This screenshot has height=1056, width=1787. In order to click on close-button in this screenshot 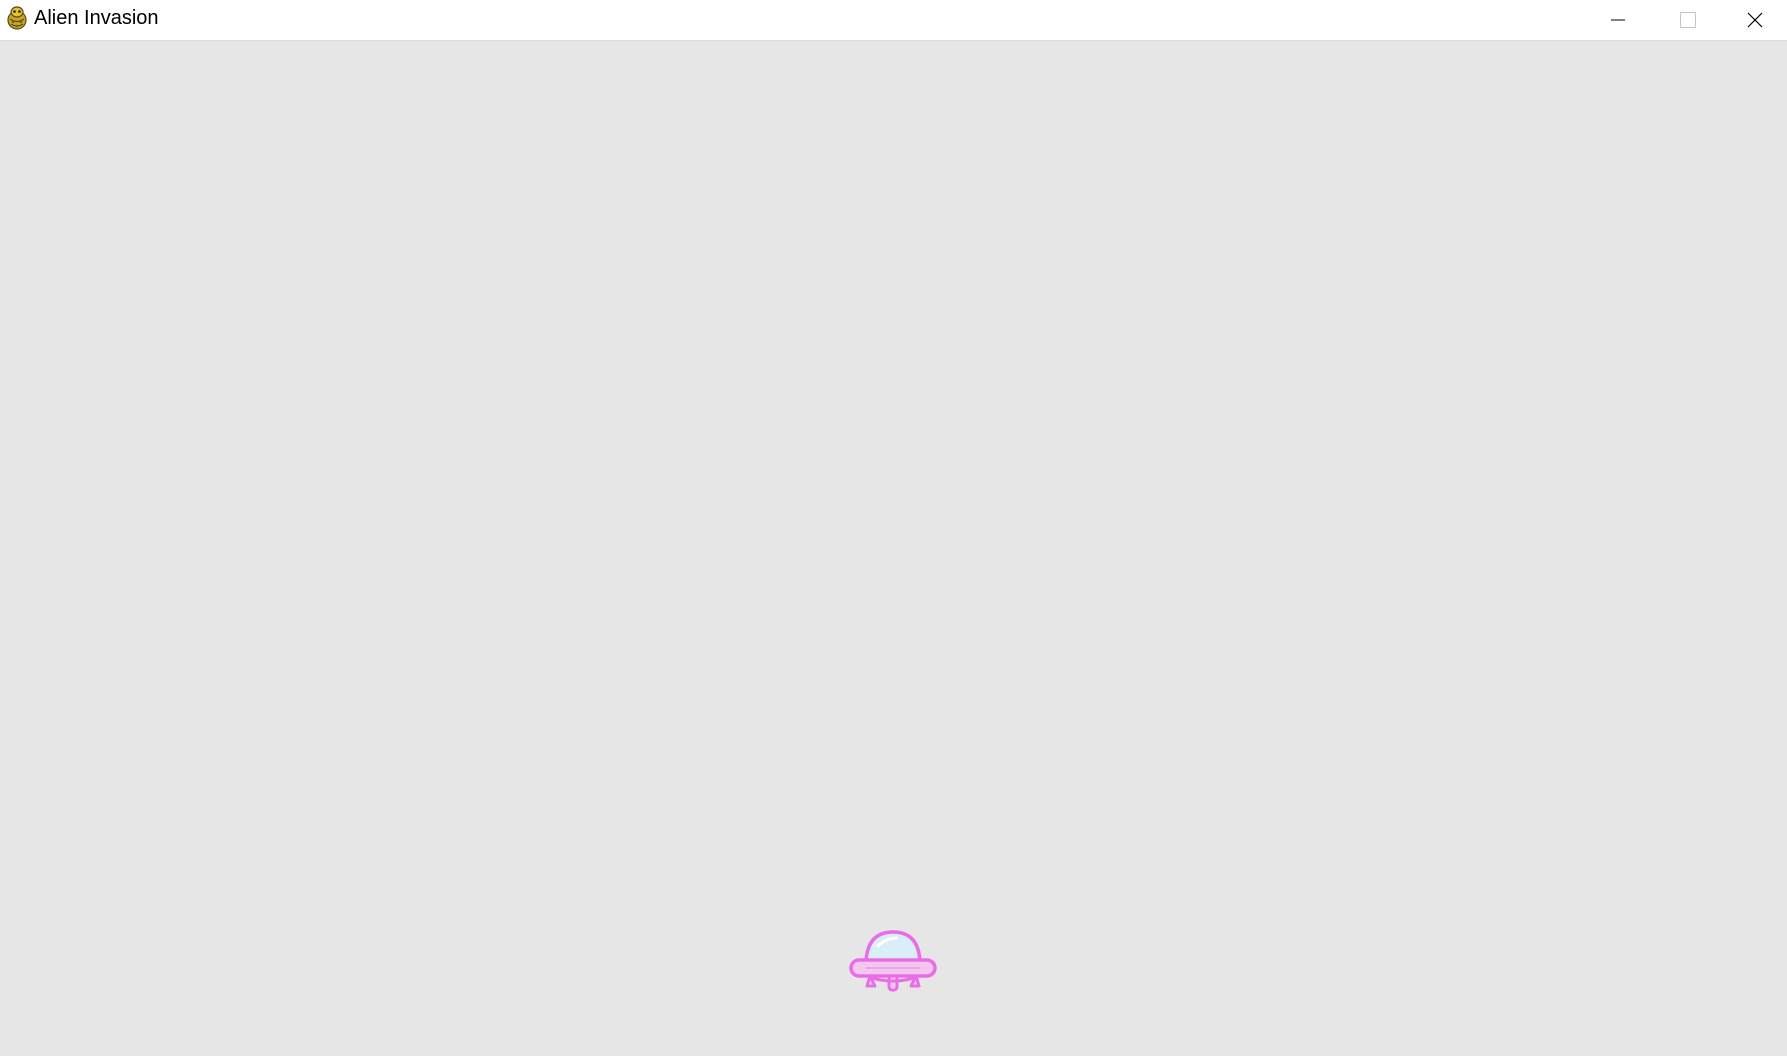, I will do `click(1755, 20)`.